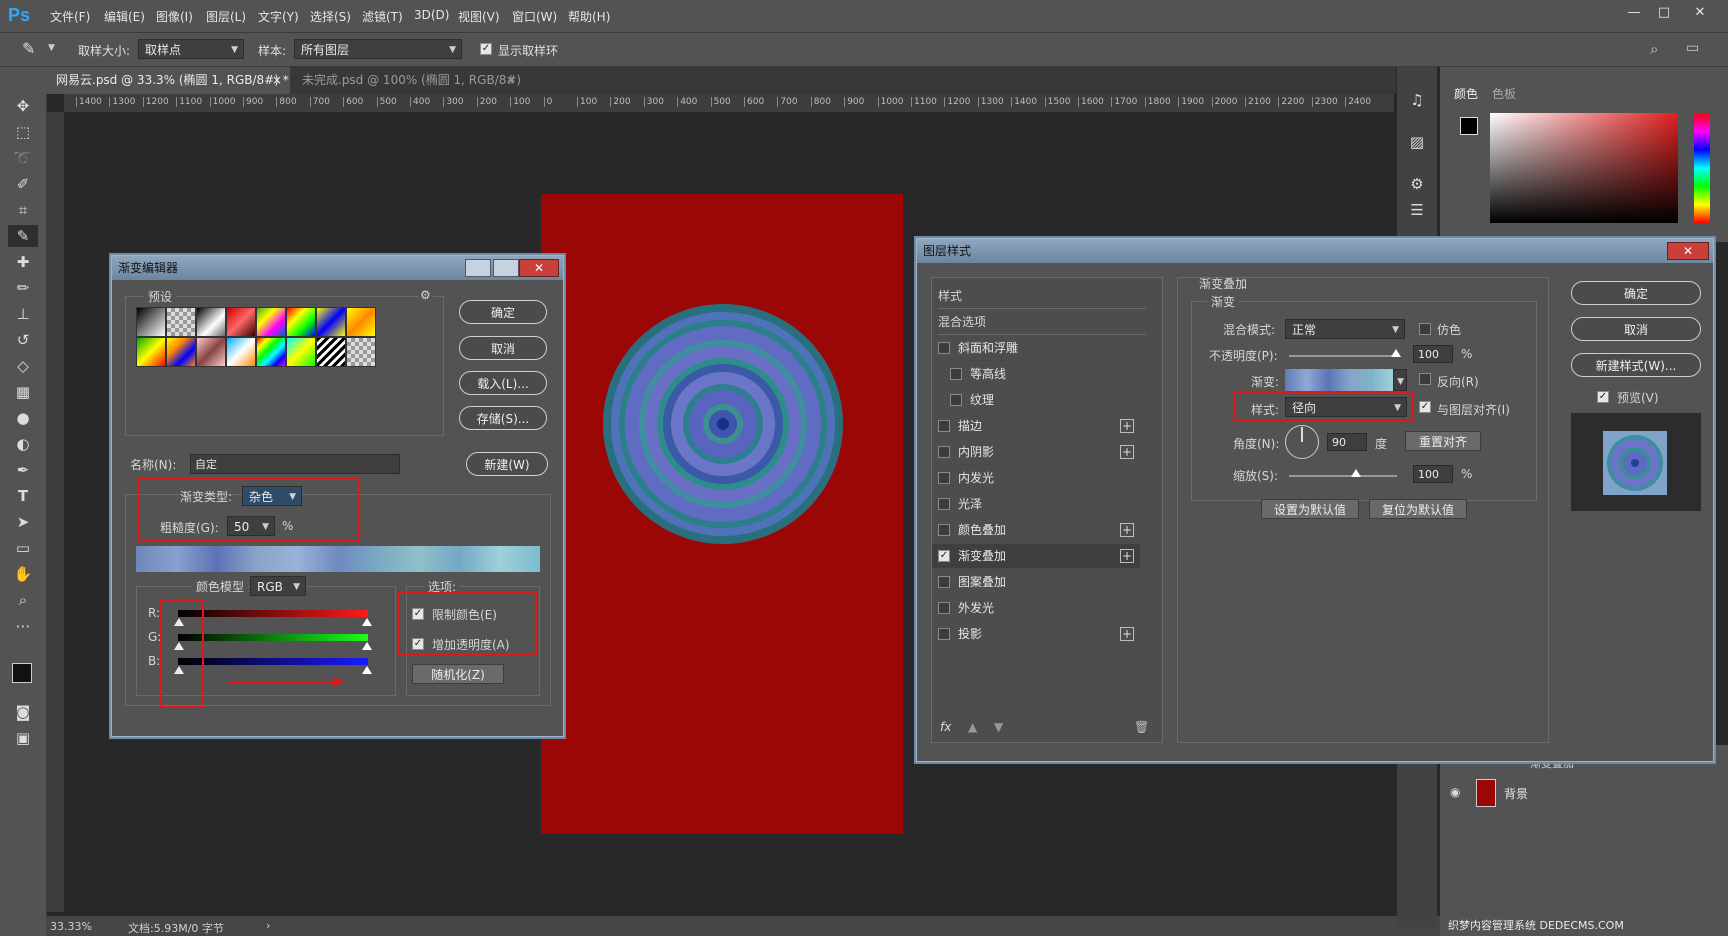  I want to click on effect-item: 斜面和浮雕, so click(1036, 348).